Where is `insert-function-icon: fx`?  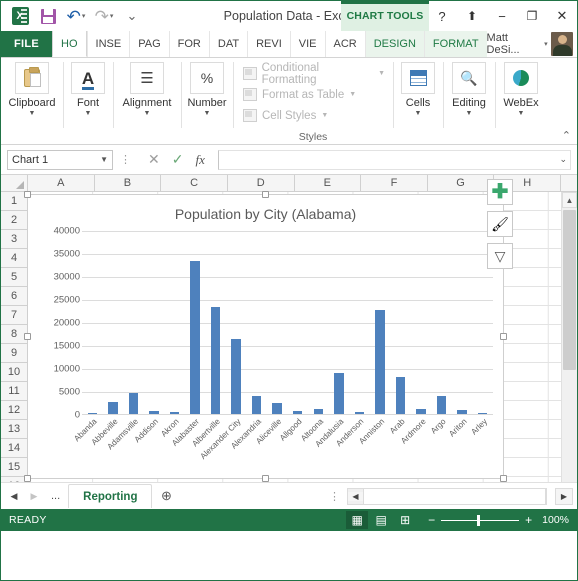
insert-function-icon: fx is located at coordinates (199, 160).